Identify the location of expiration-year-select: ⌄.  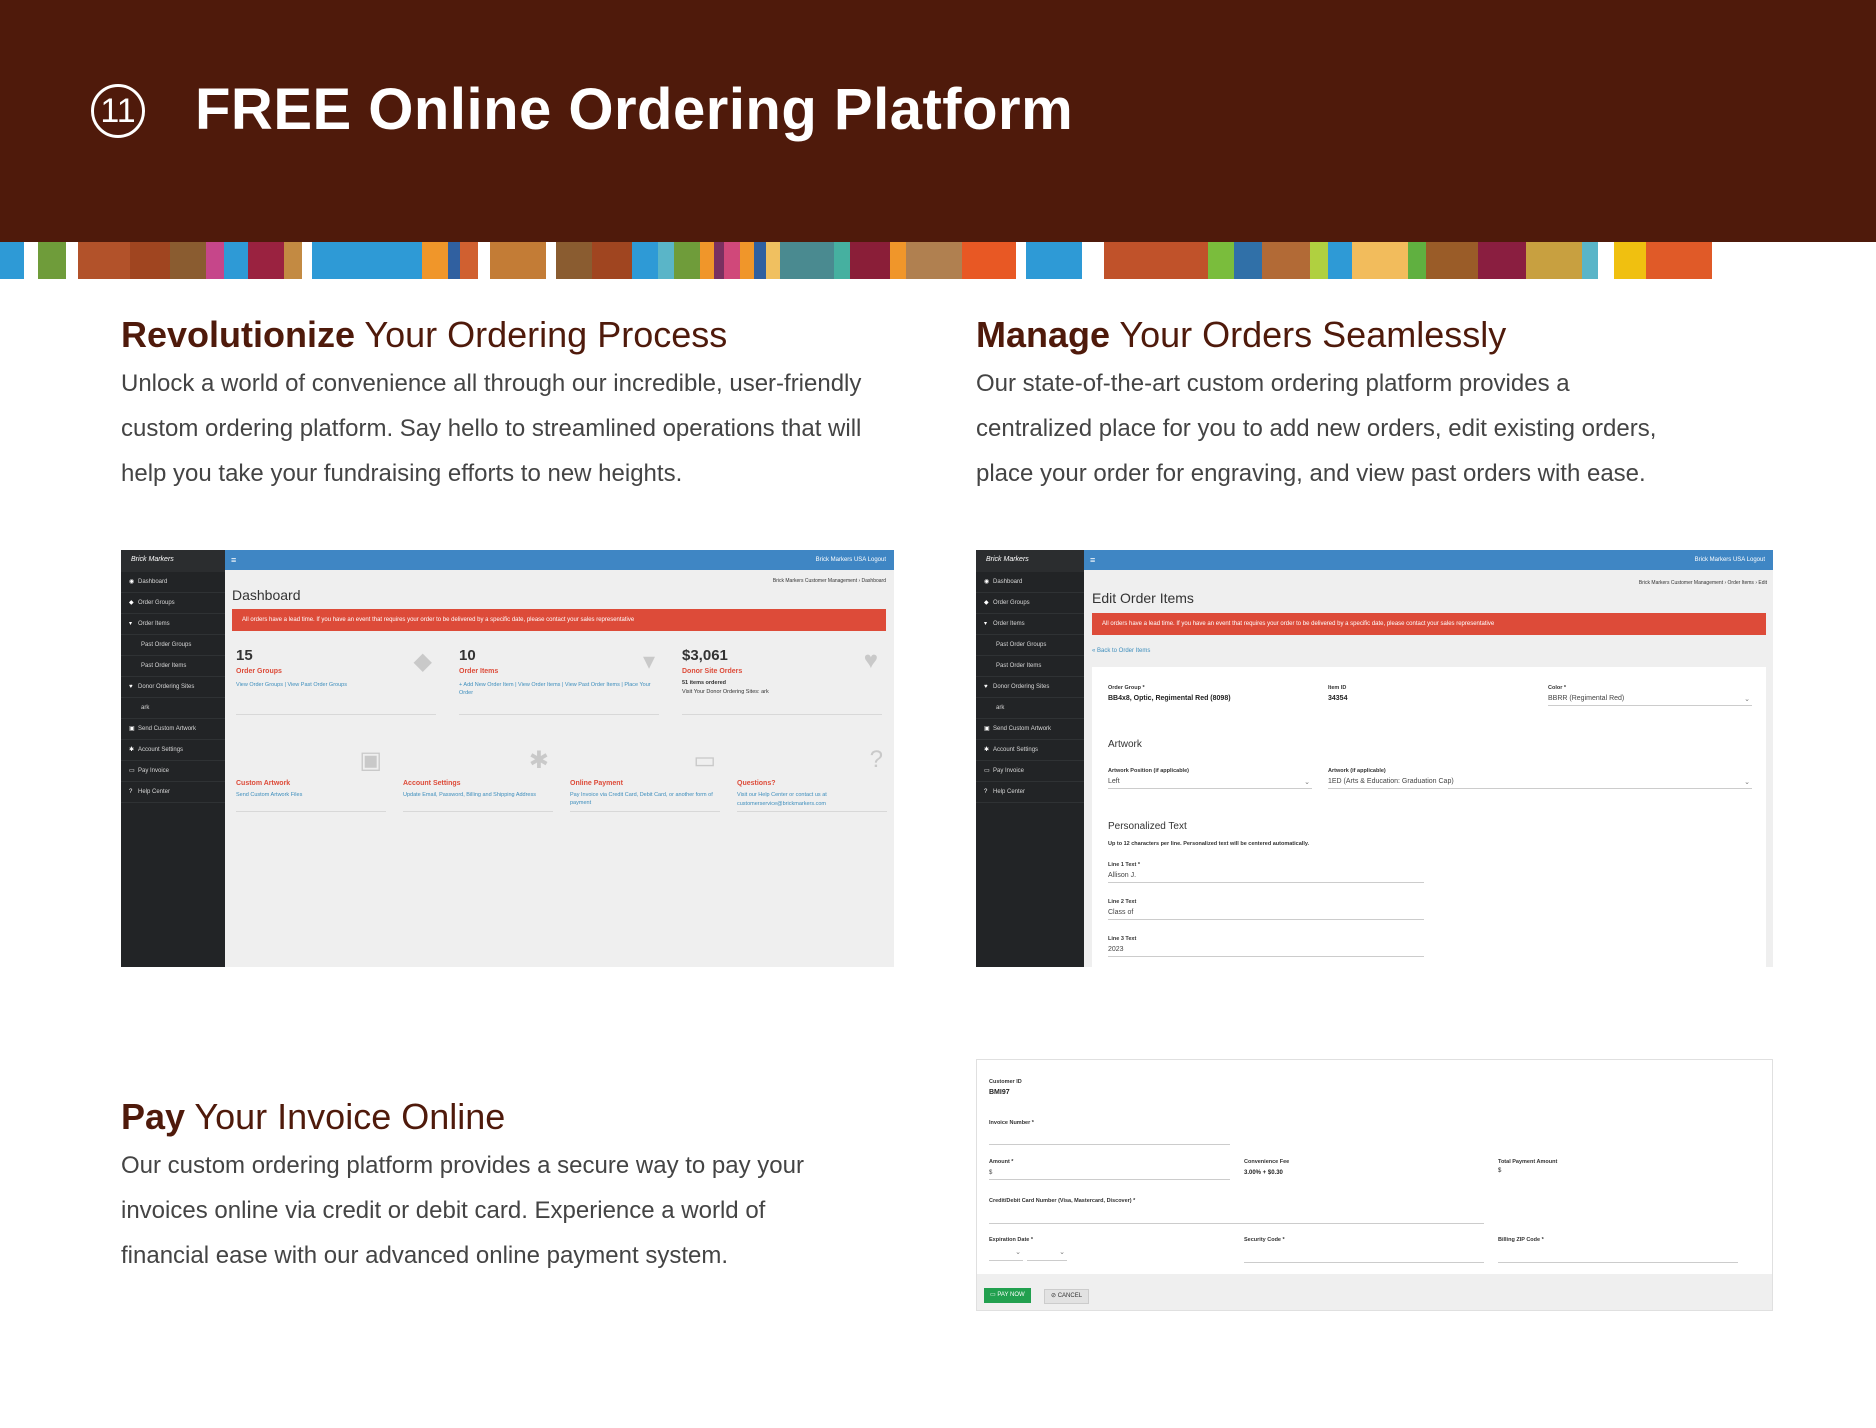
(1047, 1254).